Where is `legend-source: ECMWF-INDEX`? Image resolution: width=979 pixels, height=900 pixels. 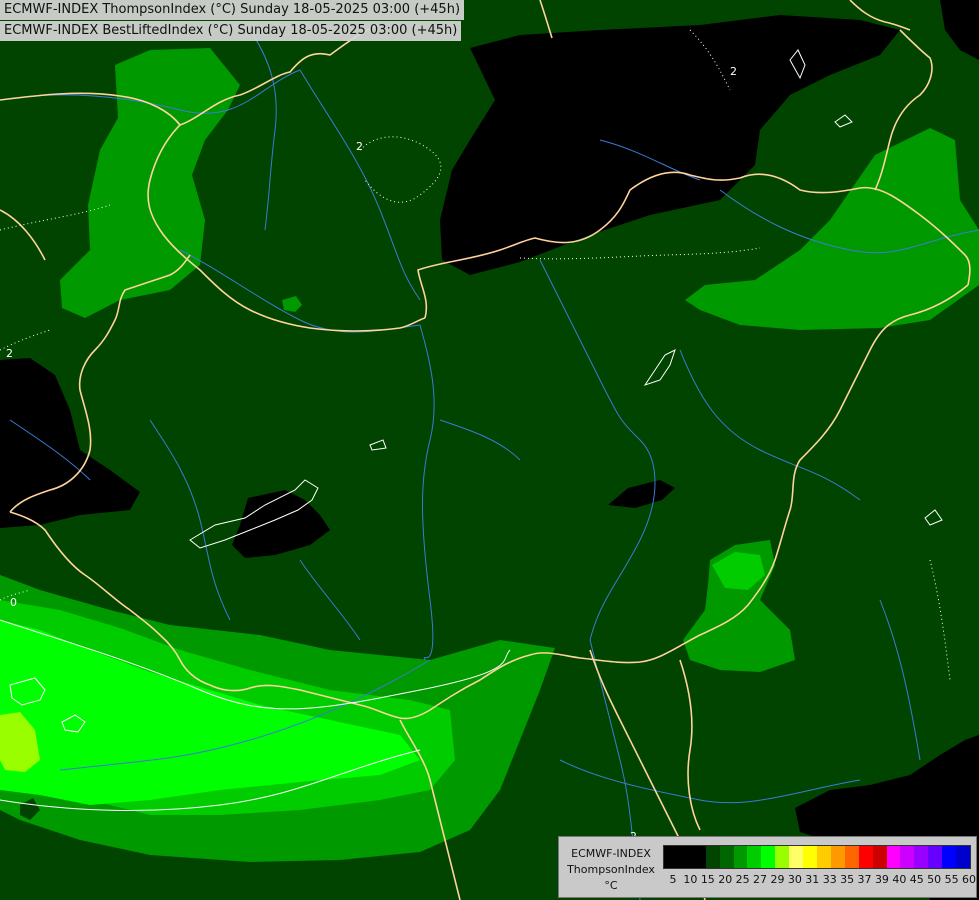
legend-source: ECMWF-INDEX is located at coordinates (611, 853).